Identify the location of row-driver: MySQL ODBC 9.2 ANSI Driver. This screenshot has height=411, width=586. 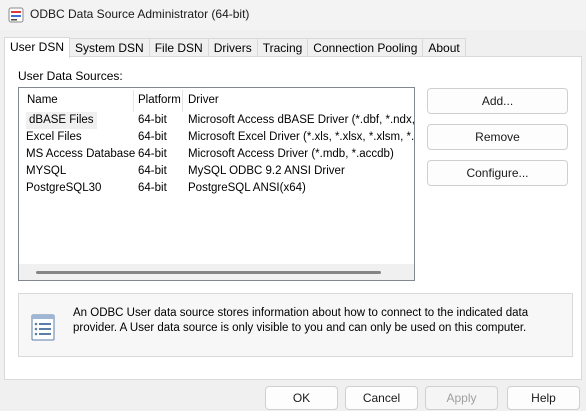
(266, 171).